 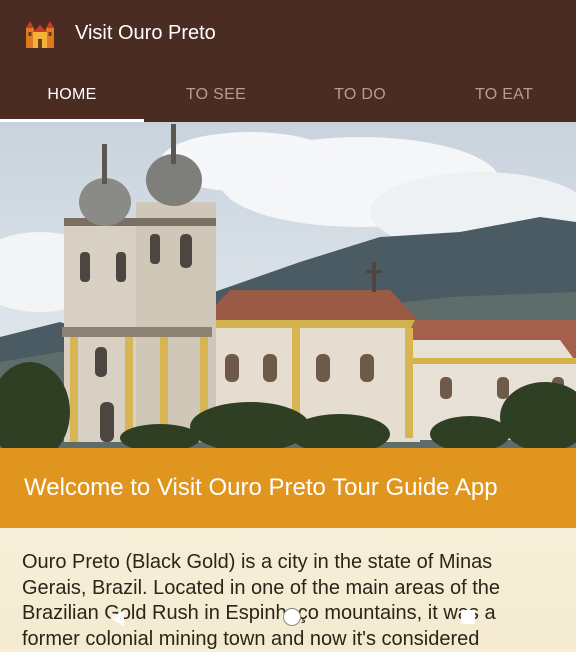 I want to click on tab-to-see: TO SEE, so click(x=216, y=95).